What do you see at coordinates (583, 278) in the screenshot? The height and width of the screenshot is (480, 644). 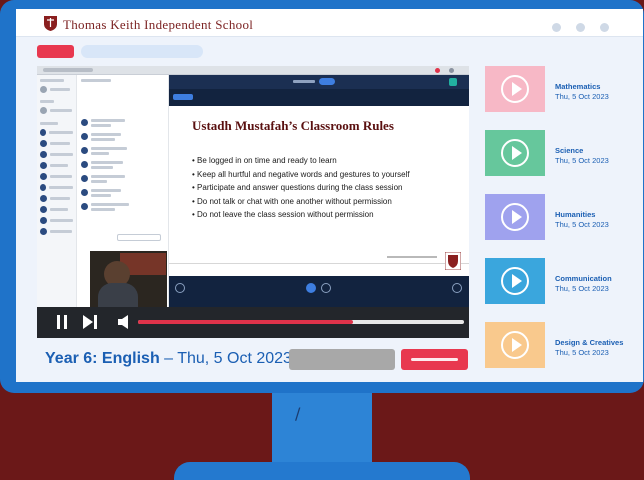 I see `subject-name: Communication` at bounding box center [583, 278].